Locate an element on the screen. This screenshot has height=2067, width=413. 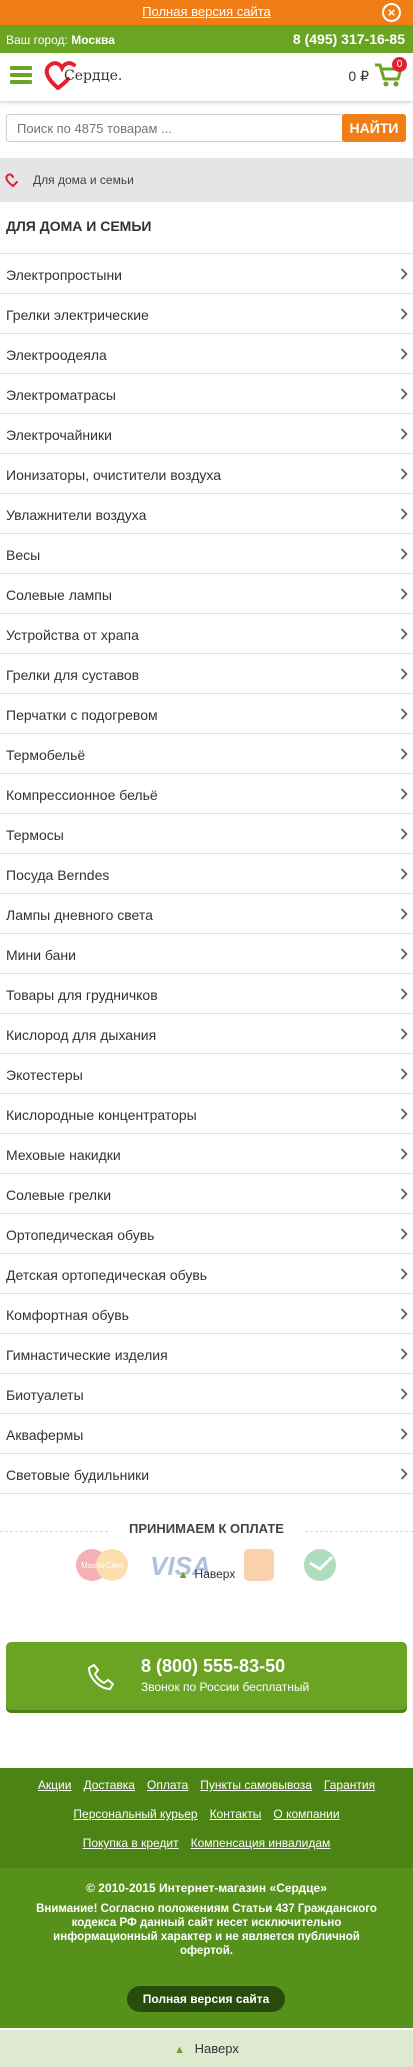
scroll-up-bar: ▲ Наверх is located at coordinates (206, 2048).